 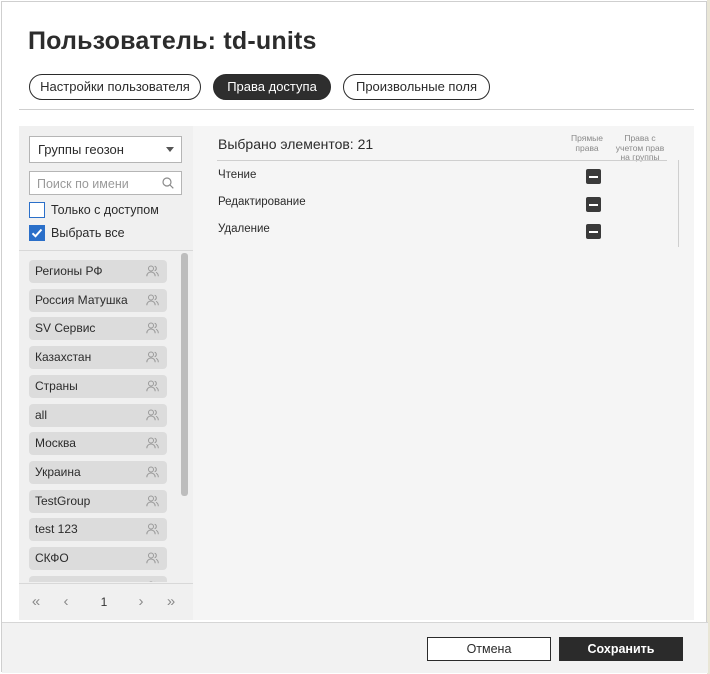 What do you see at coordinates (98, 530) in the screenshot?
I see `list-item: test 123` at bounding box center [98, 530].